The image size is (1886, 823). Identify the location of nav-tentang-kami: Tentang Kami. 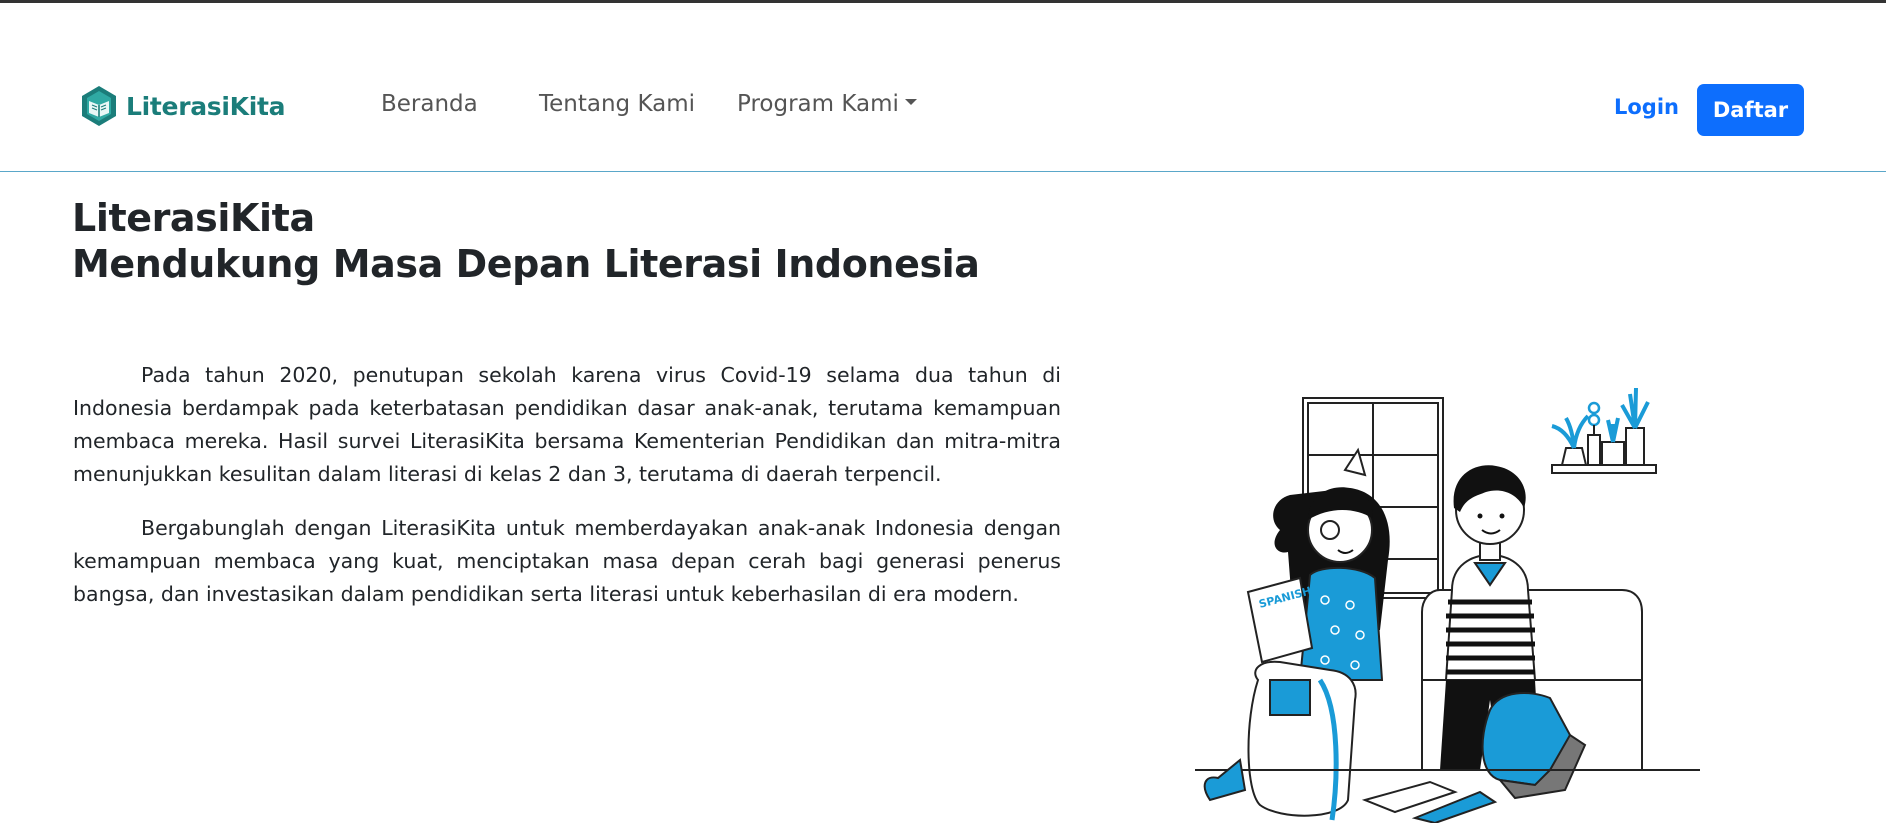
(617, 104).